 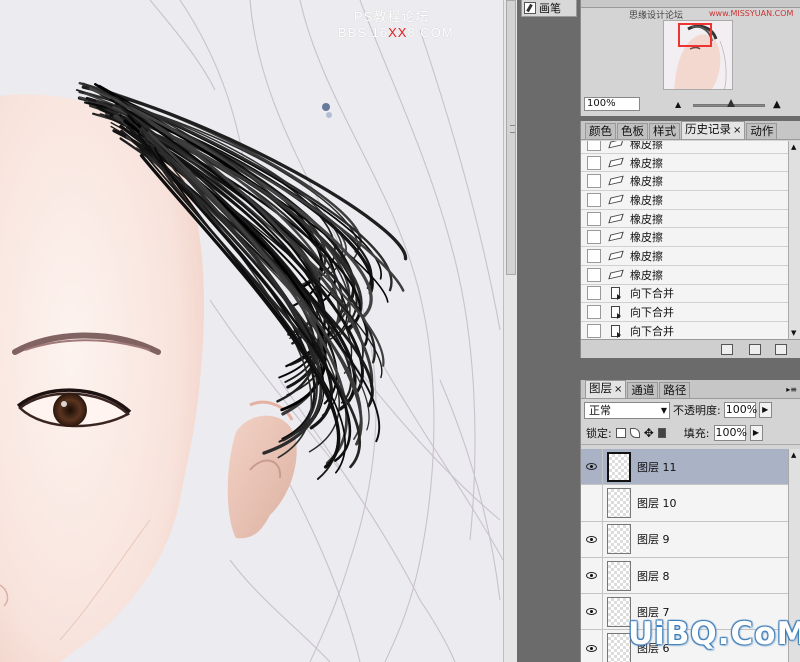 What do you see at coordinates (698, 55) in the screenshot?
I see `navigator-thumbnail` at bounding box center [698, 55].